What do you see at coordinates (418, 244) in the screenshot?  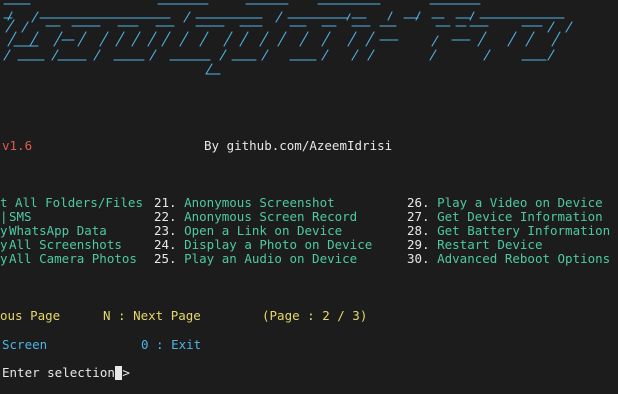 I see `menu-item-number: 29.` at bounding box center [418, 244].